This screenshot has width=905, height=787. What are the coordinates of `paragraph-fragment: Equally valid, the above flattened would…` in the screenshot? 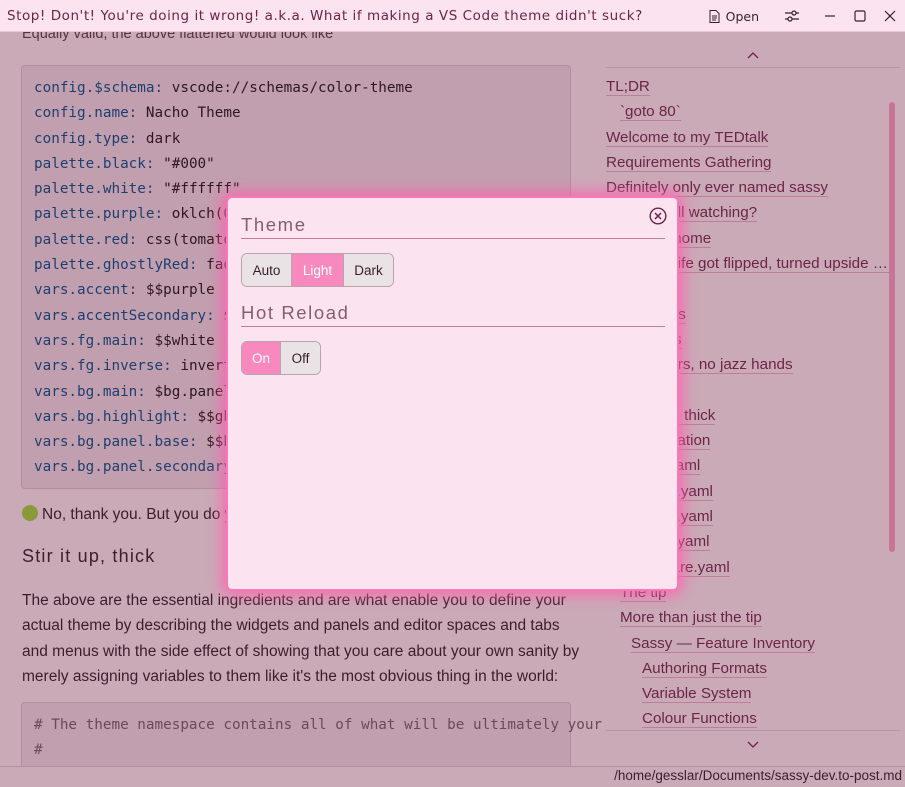 It's located at (178, 37).